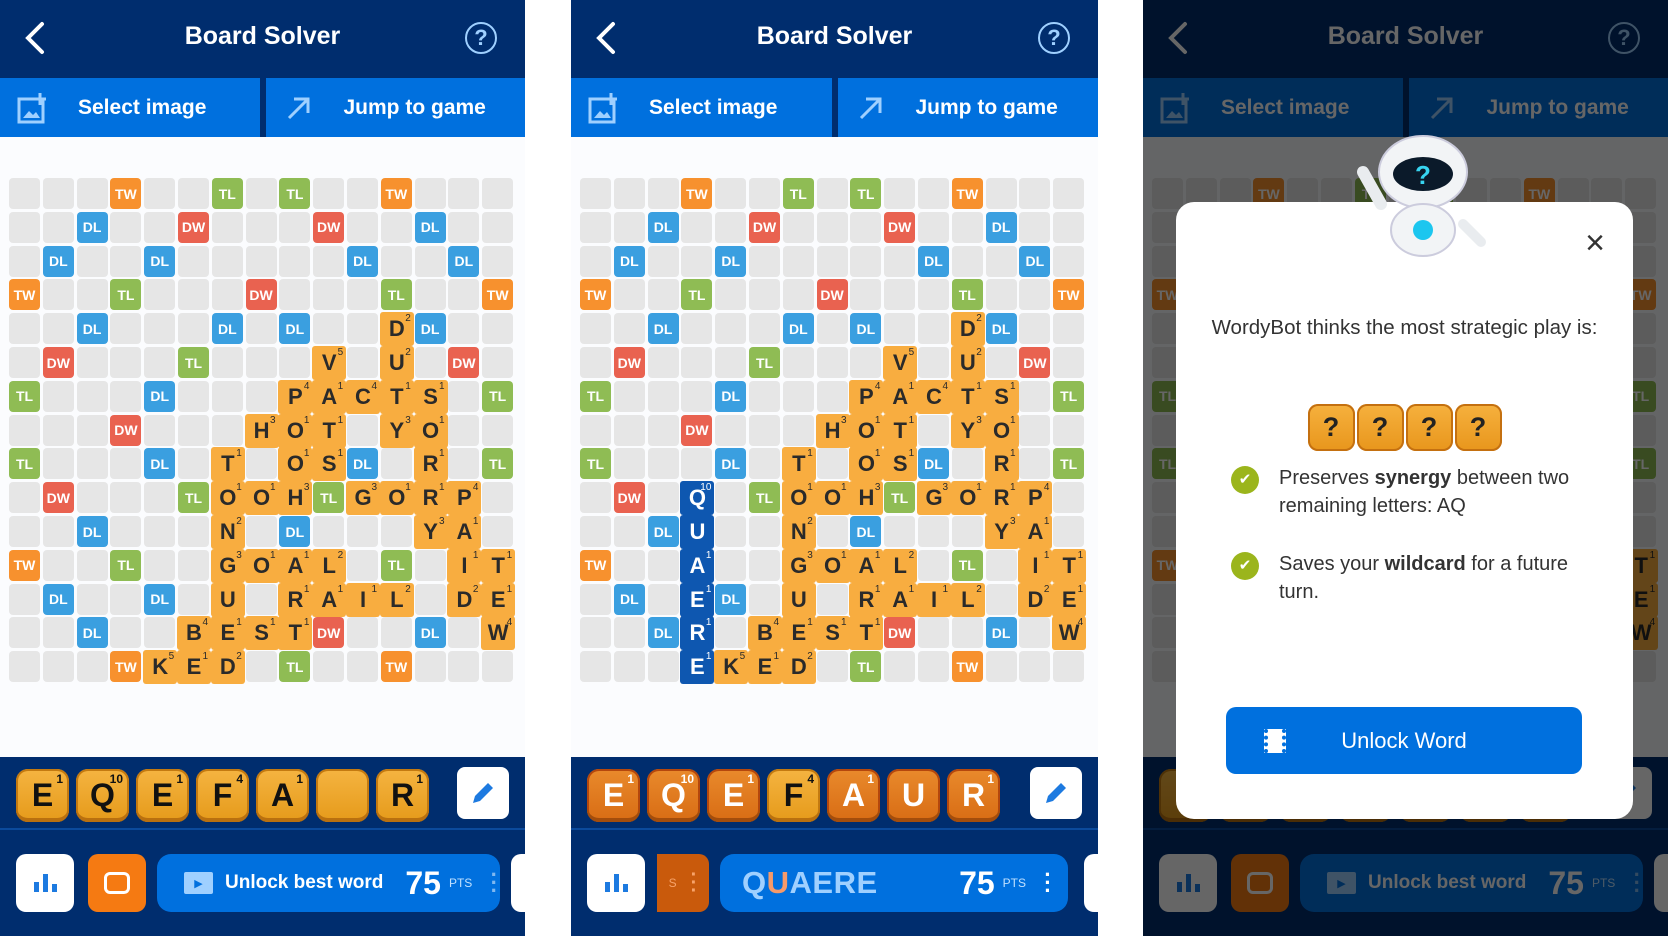 The width and height of the screenshot is (1668, 936). What do you see at coordinates (673, 795) in the screenshot?
I see `rack-tile: Q10` at bounding box center [673, 795].